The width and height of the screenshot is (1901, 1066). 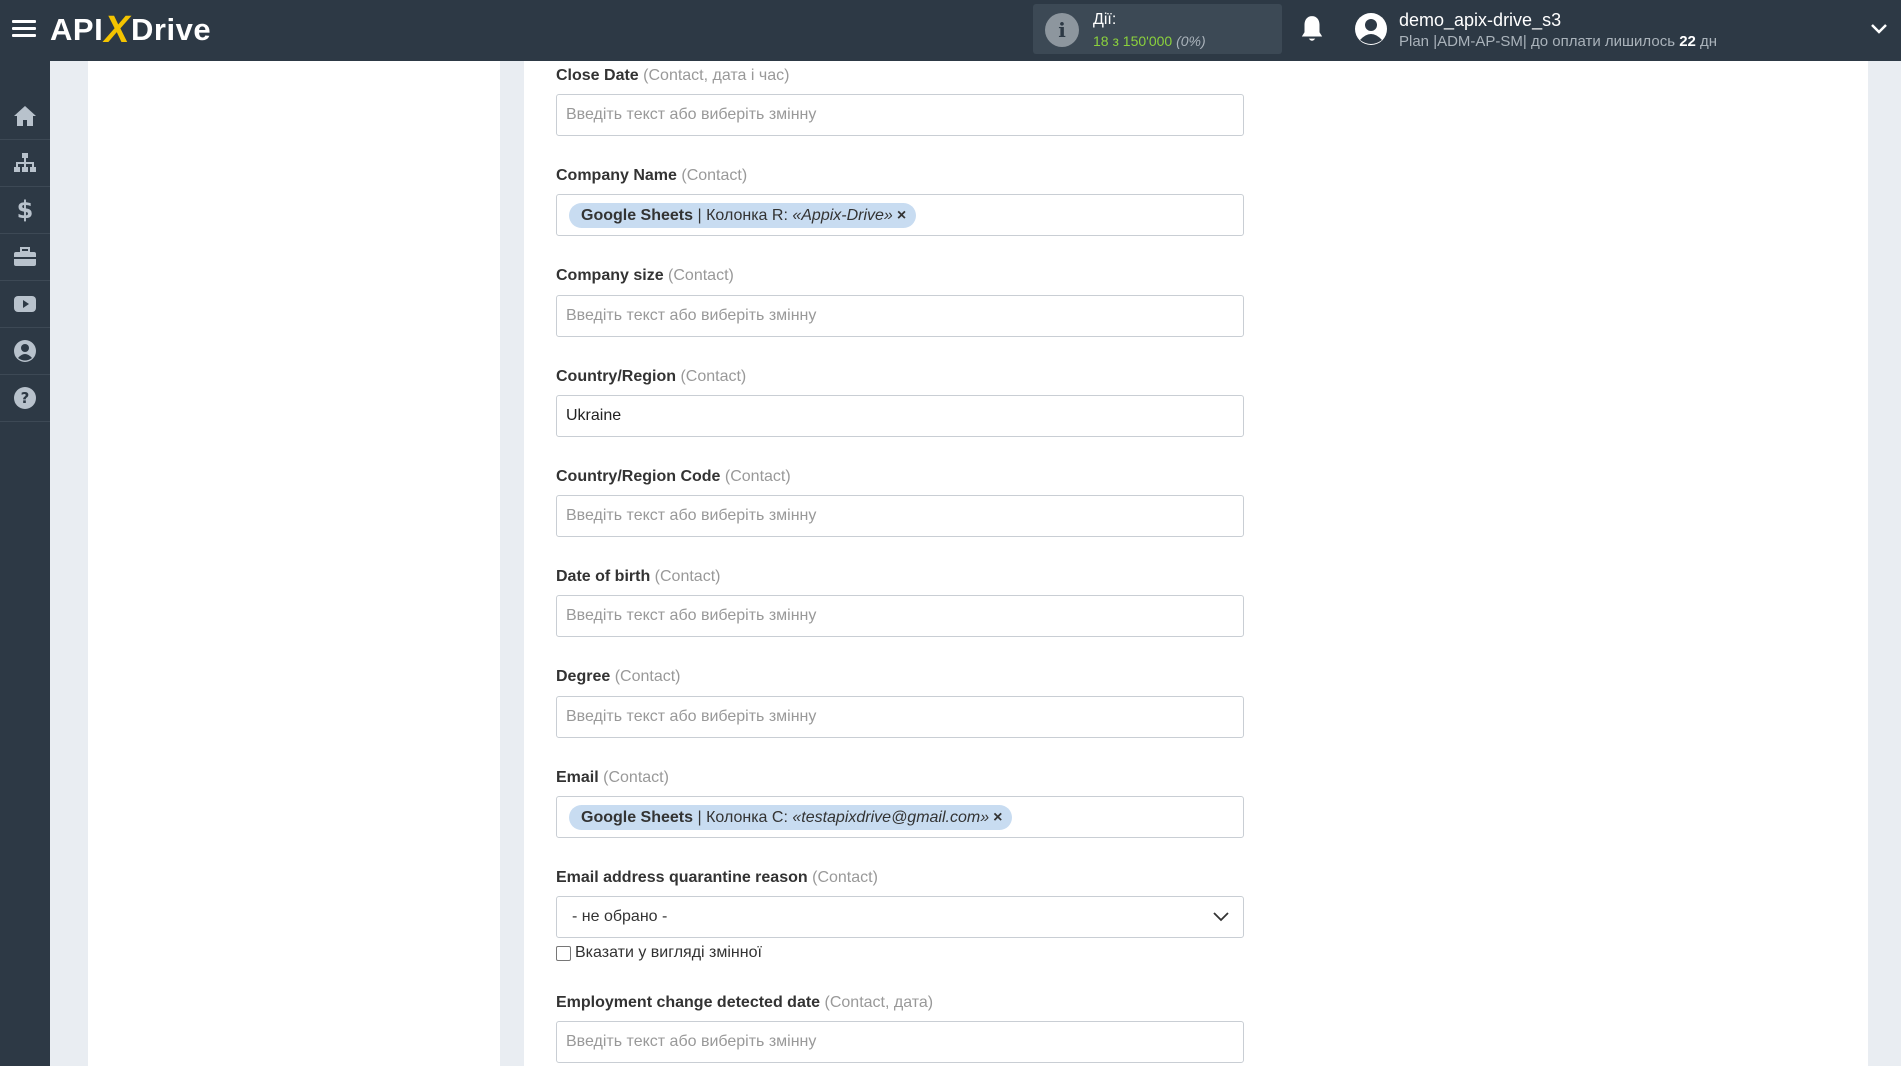 I want to click on logo-x: X, so click(x=117, y=29).